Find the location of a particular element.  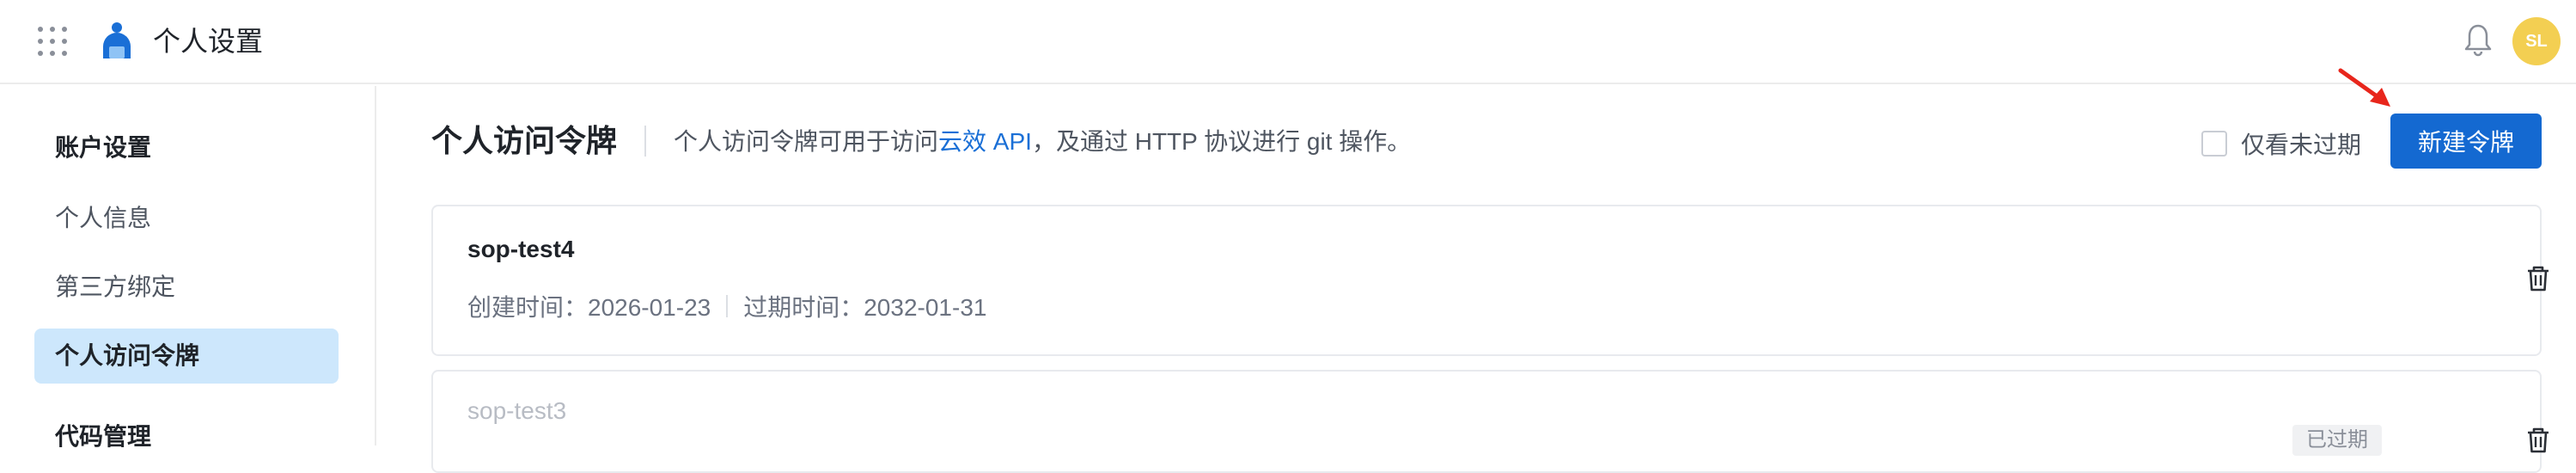

unexpired-only-filter: 仅看未过期 is located at coordinates (2281, 143).